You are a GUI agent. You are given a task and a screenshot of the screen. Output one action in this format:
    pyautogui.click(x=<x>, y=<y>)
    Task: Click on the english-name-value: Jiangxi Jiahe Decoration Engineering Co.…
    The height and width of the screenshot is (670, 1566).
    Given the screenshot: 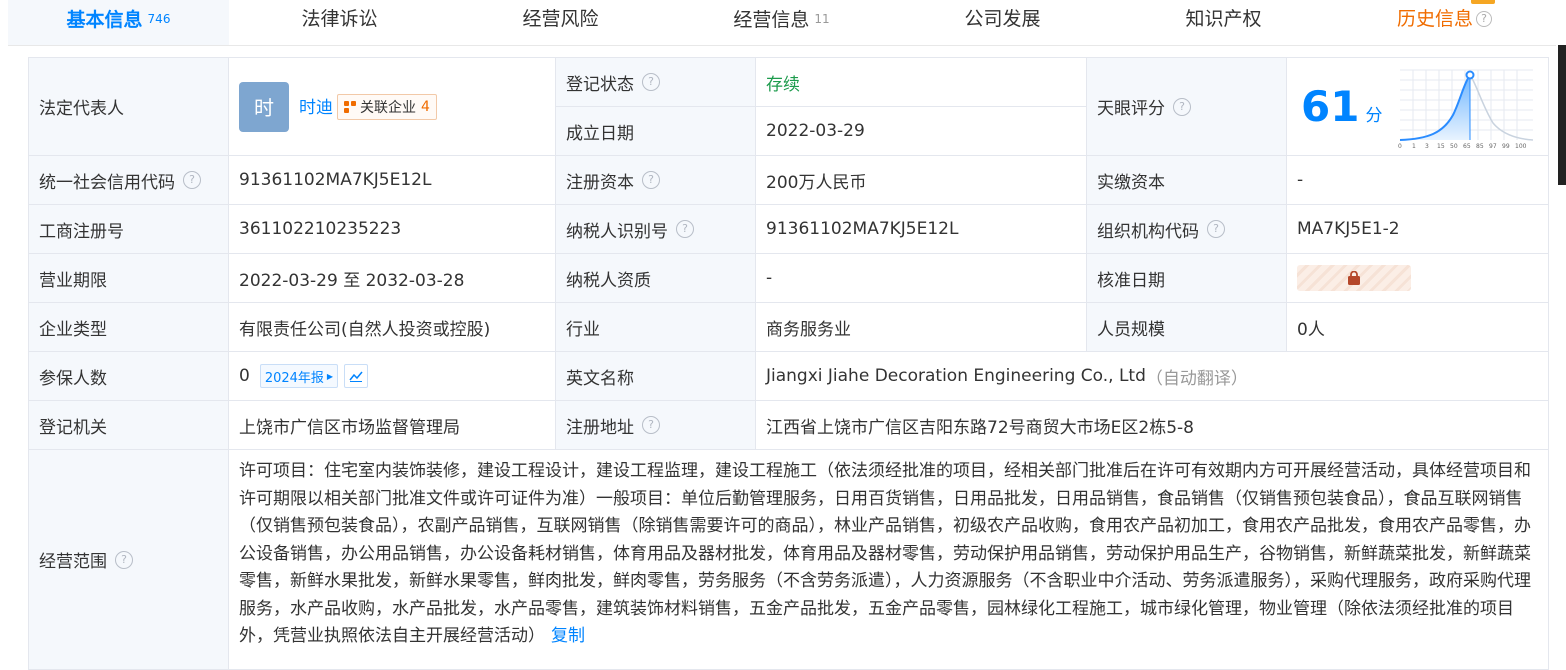 What is the action you would take?
    pyautogui.click(x=1152, y=376)
    